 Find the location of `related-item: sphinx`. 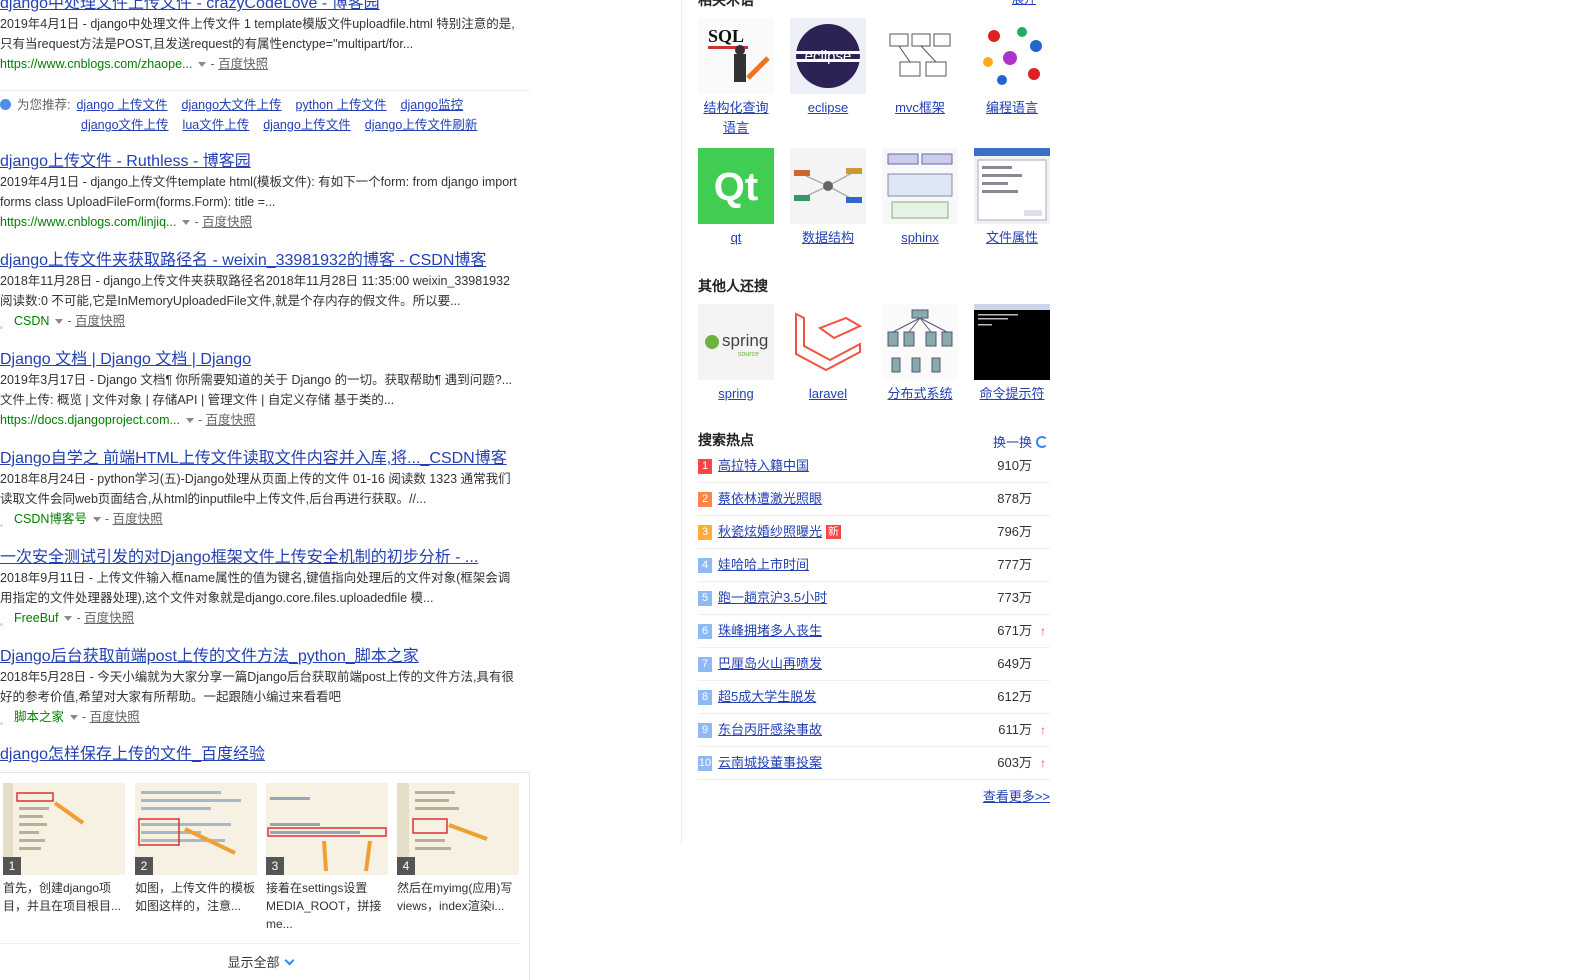

related-item: sphinx is located at coordinates (920, 198).